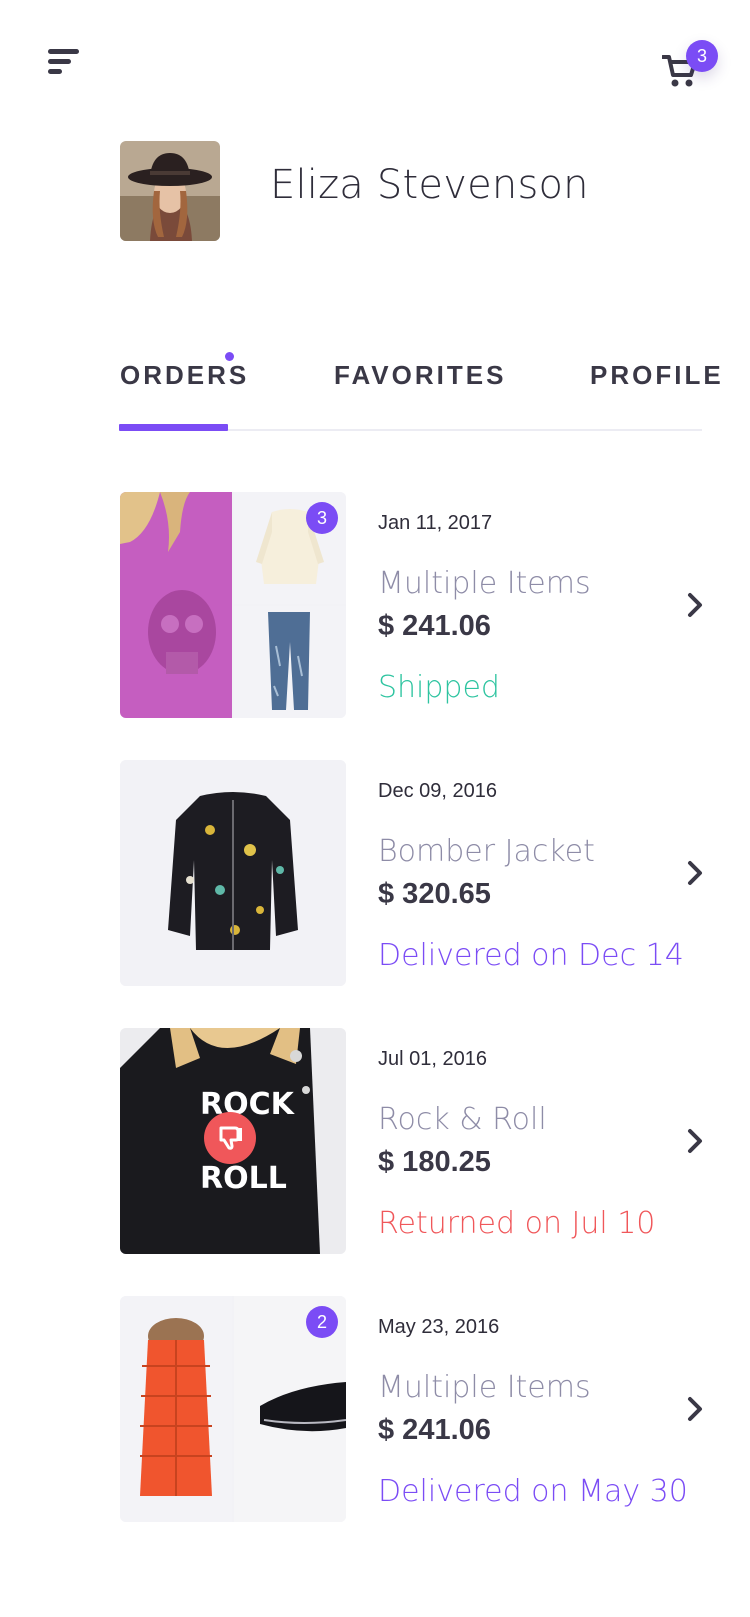 This screenshot has width=750, height=1617. I want to click on cart-button: 3, so click(687, 68).